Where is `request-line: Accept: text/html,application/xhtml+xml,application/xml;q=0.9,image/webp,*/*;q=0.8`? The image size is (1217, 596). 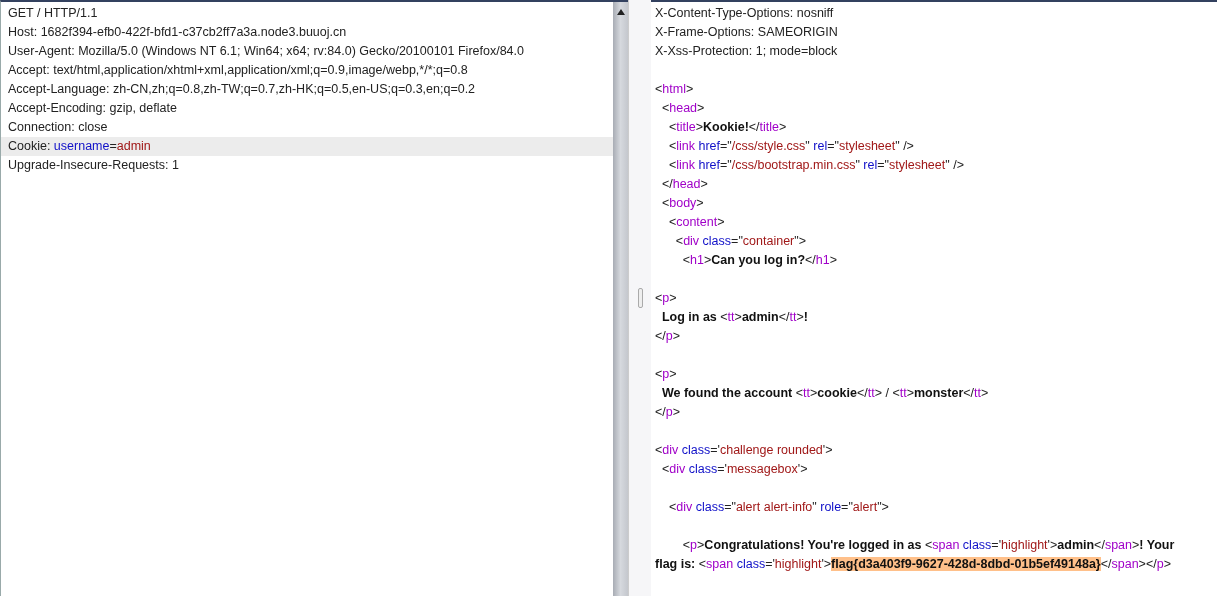 request-line: Accept: text/html,application/xhtml+xml,application/xml;q=0.9,image/webp,*/*;q=0.8 is located at coordinates (307, 70).